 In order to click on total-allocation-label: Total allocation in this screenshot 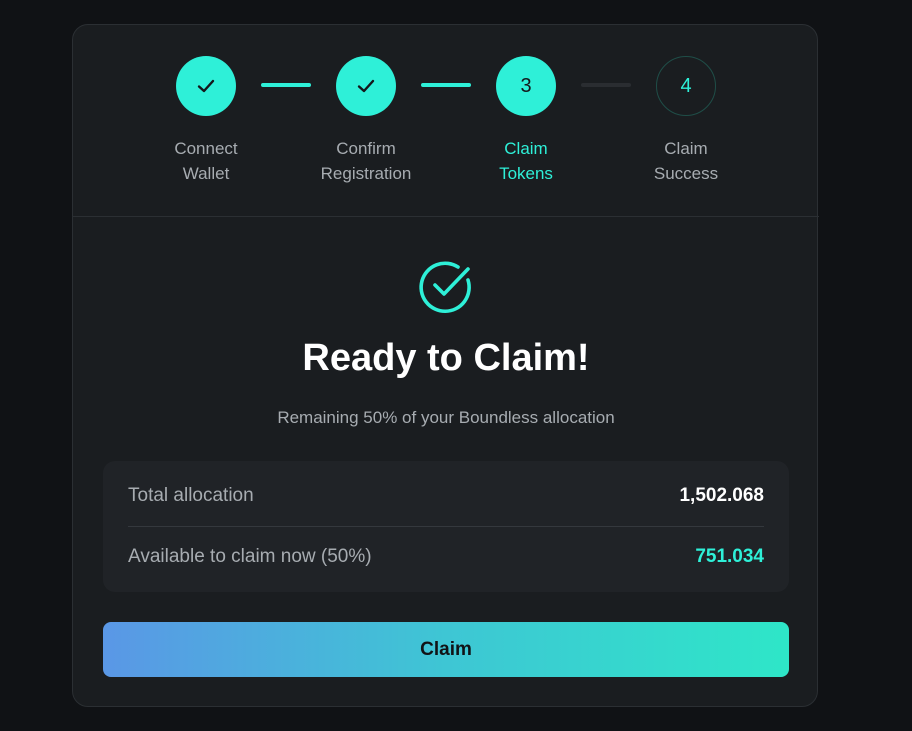, I will do `click(191, 495)`.